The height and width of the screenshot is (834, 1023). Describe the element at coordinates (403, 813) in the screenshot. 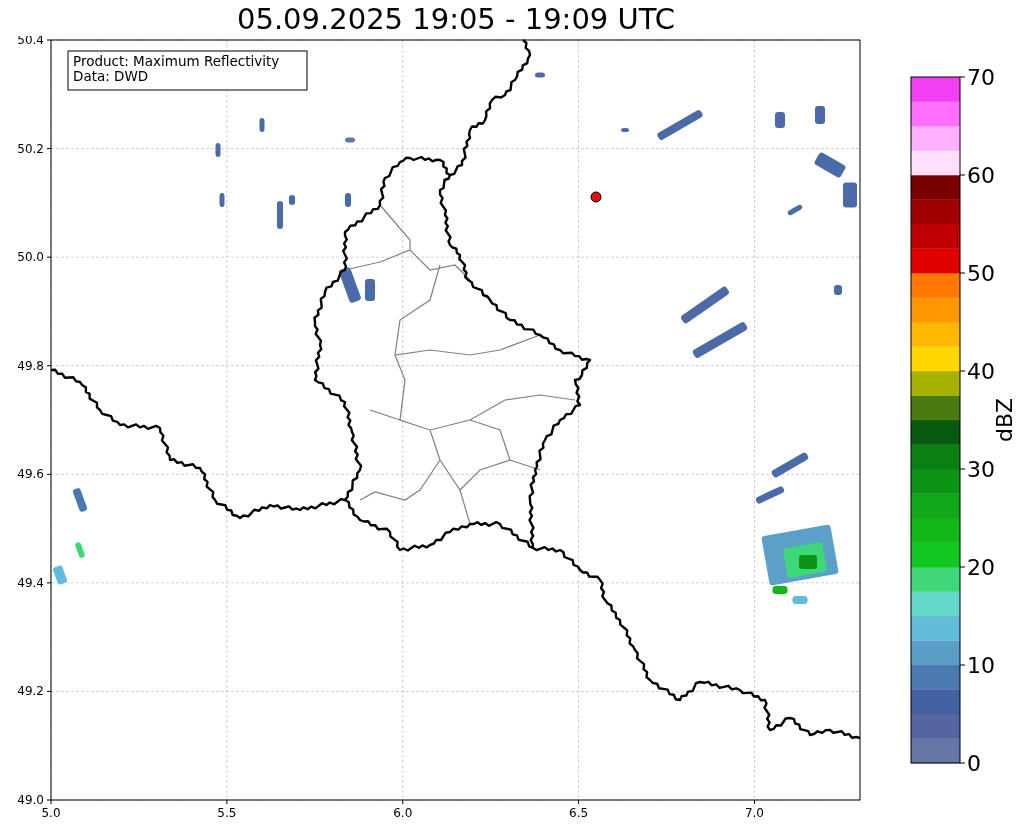

I see `x-tick-label: 6.0` at that location.